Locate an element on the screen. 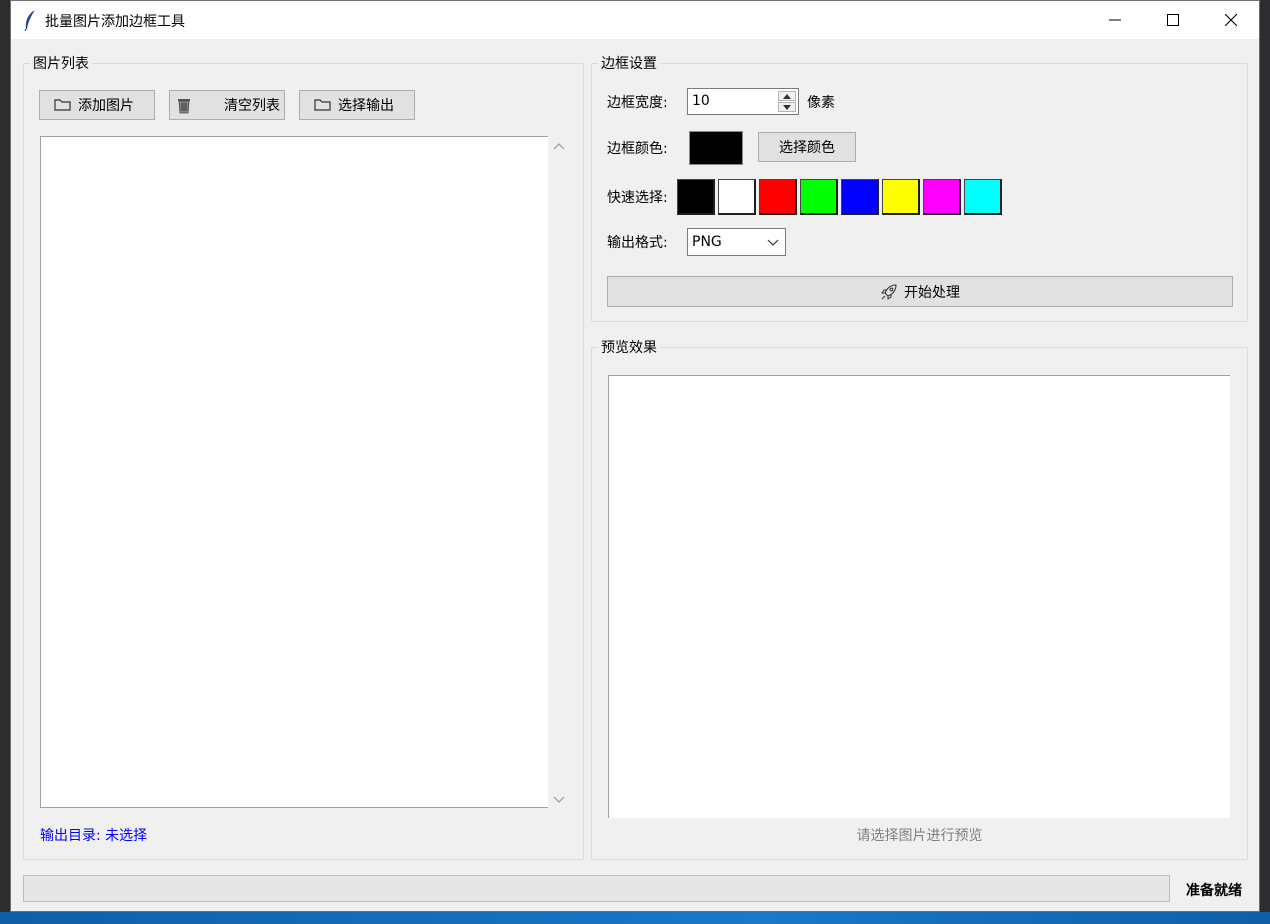 This screenshot has height=924, width=1270. border-width-label: 边框宽度: is located at coordinates (637, 103).